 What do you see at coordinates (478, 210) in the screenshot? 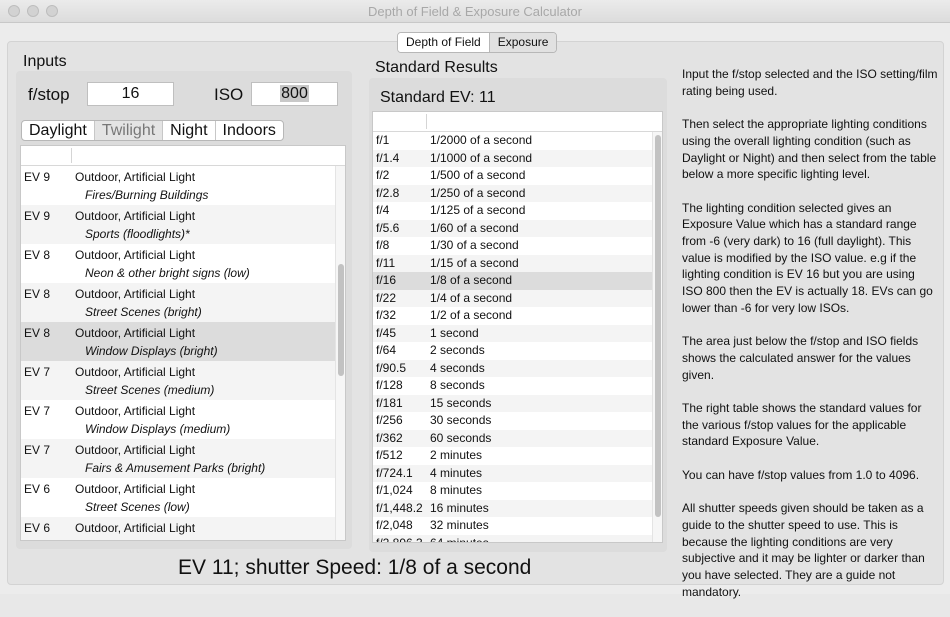
I see `row-shutter-speed: 1/125 of a second` at bounding box center [478, 210].